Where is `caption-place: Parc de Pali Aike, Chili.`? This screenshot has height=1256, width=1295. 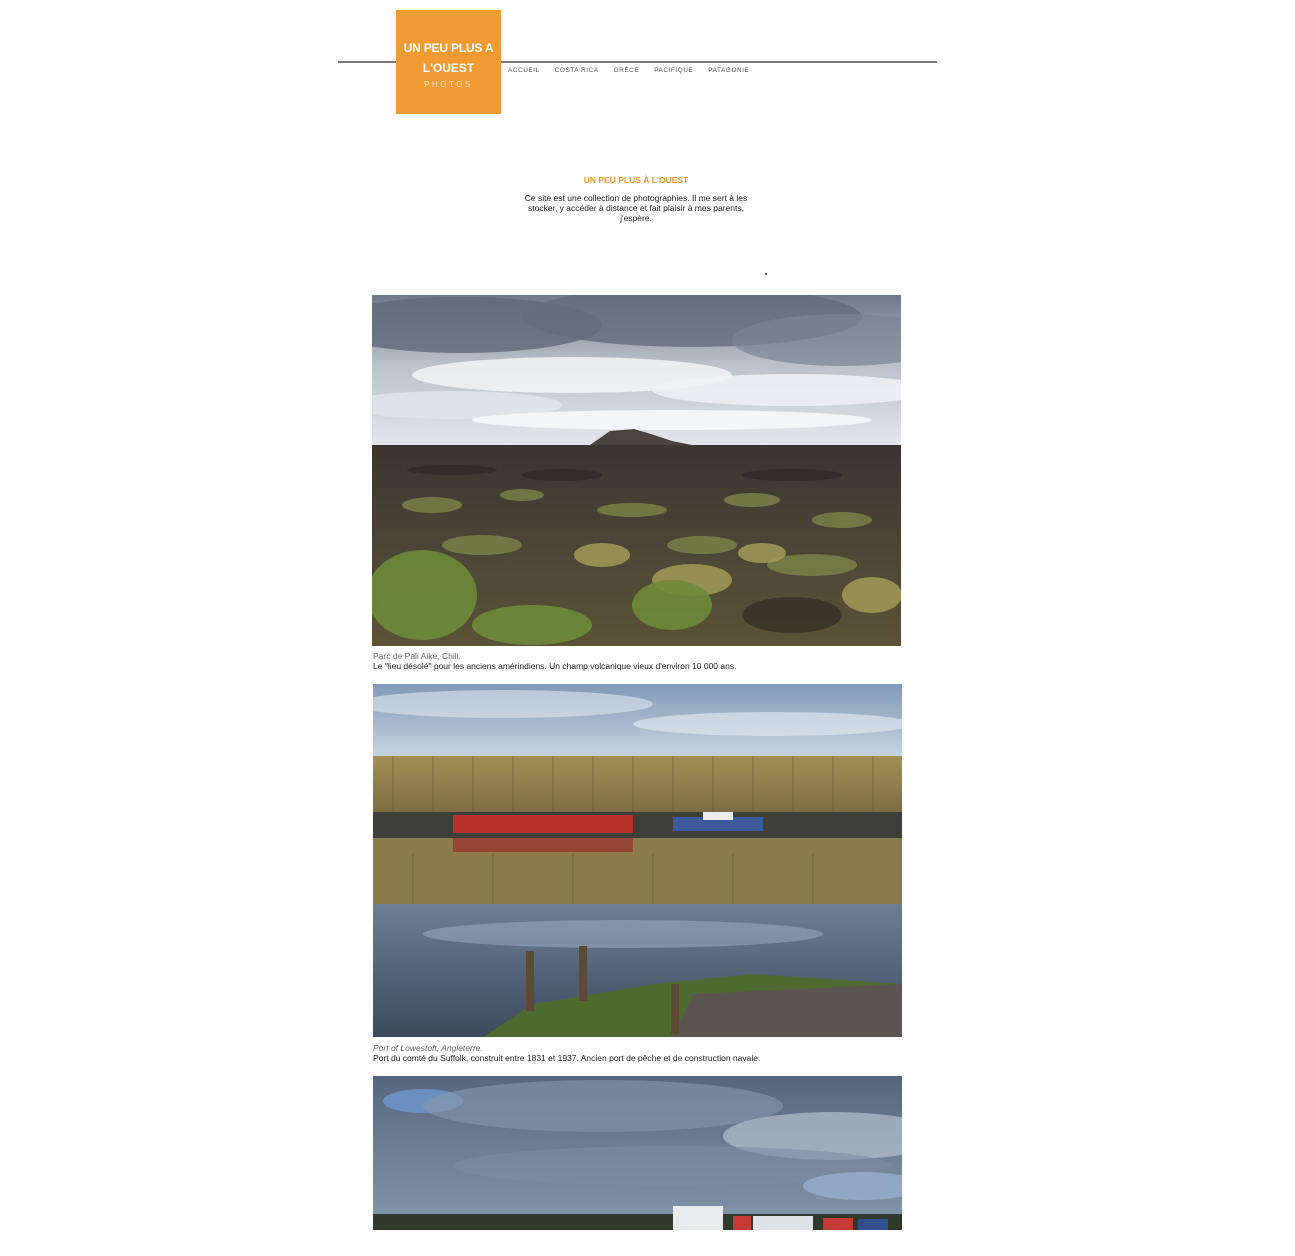
caption-place: Parc de Pali Aike, Chili. is located at coordinates (417, 656).